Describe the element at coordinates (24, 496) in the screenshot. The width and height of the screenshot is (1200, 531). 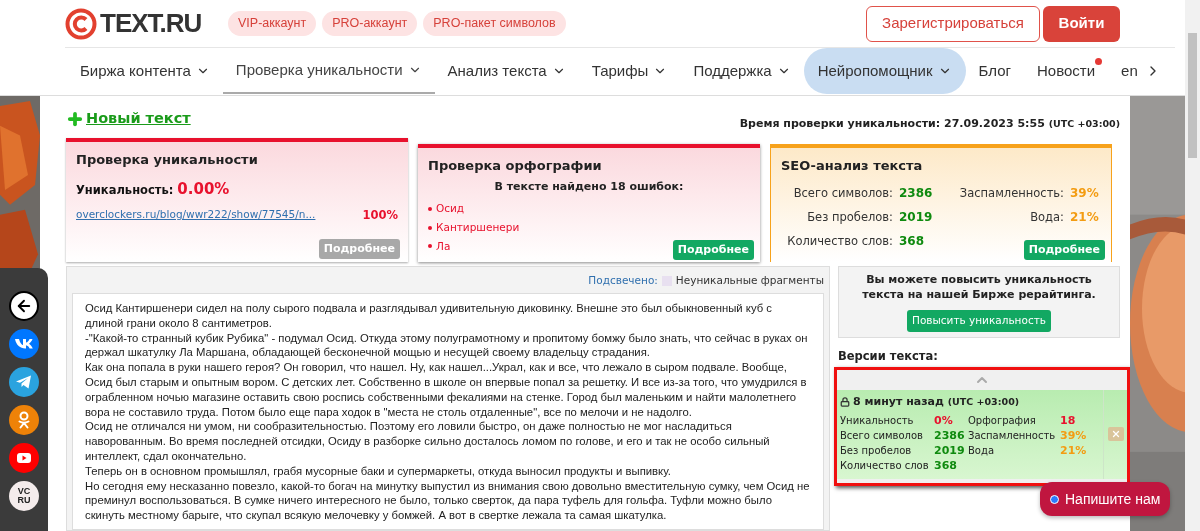
I see `vc-logo: VC RU` at that location.